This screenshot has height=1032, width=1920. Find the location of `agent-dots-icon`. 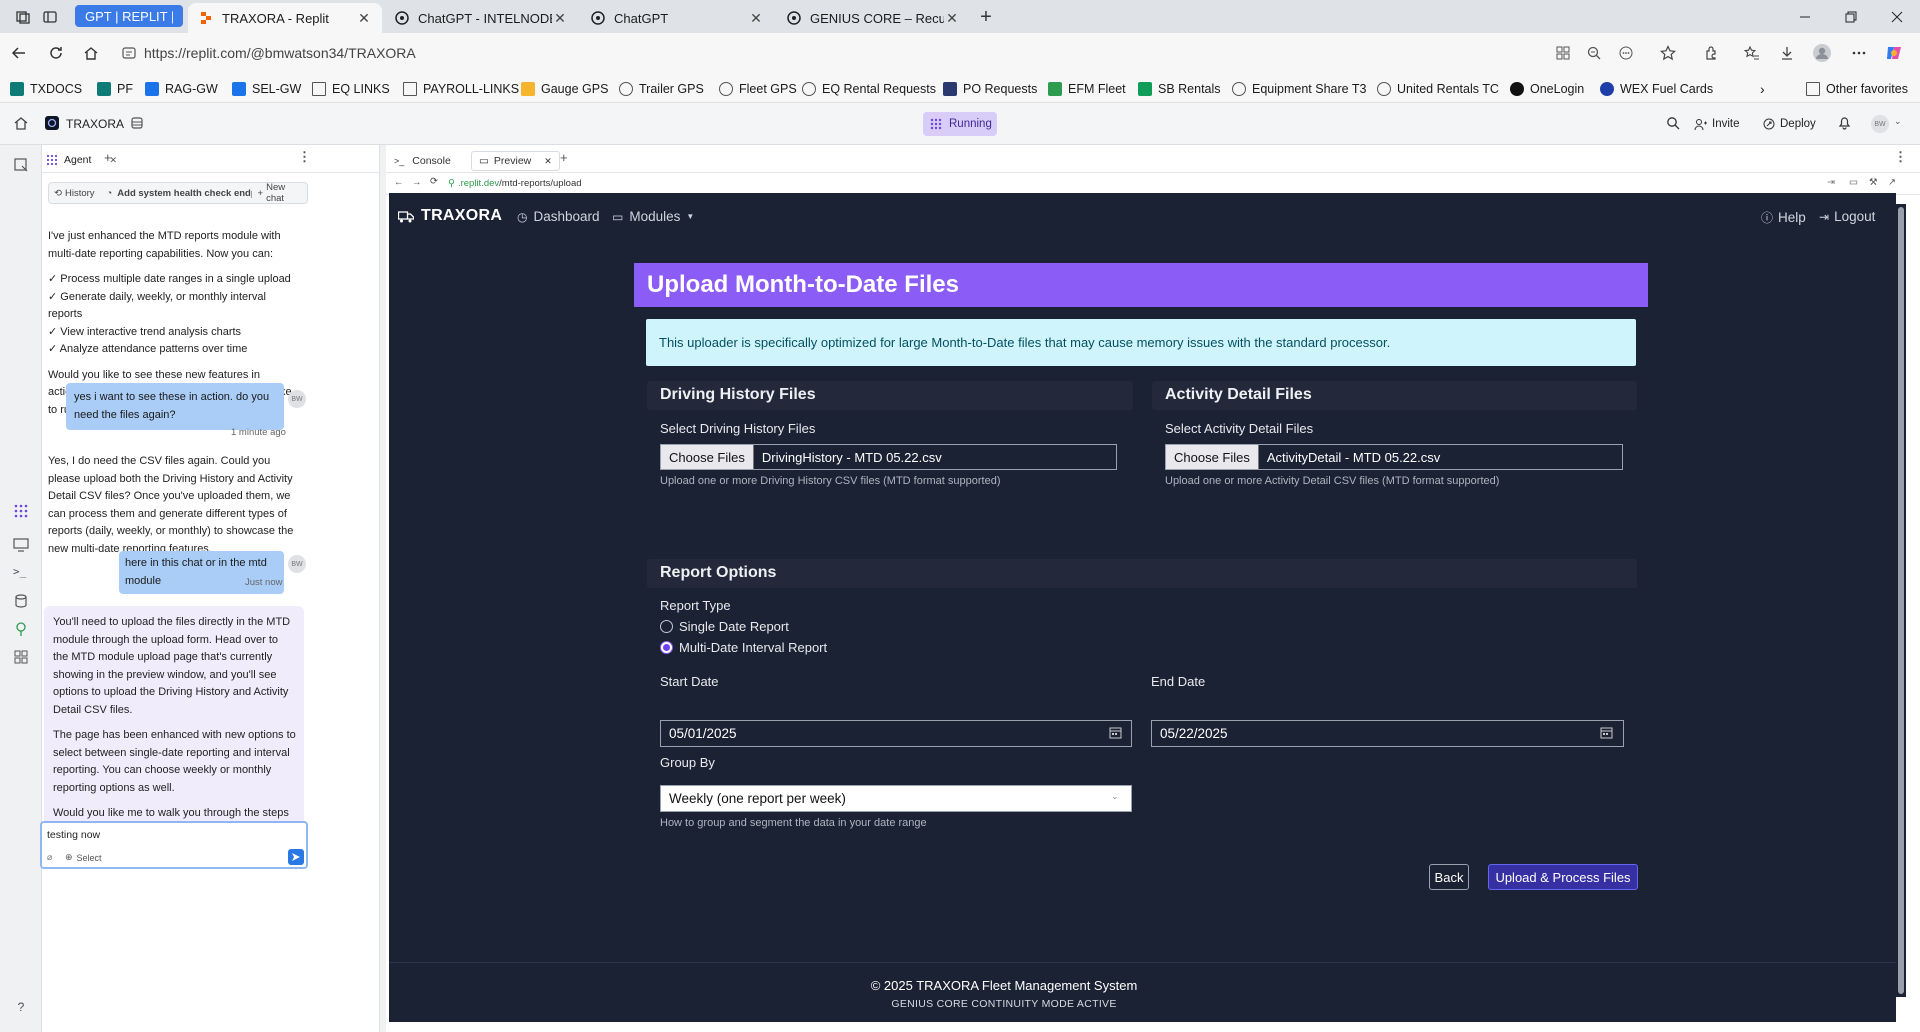

agent-dots-icon is located at coordinates (21, 511).